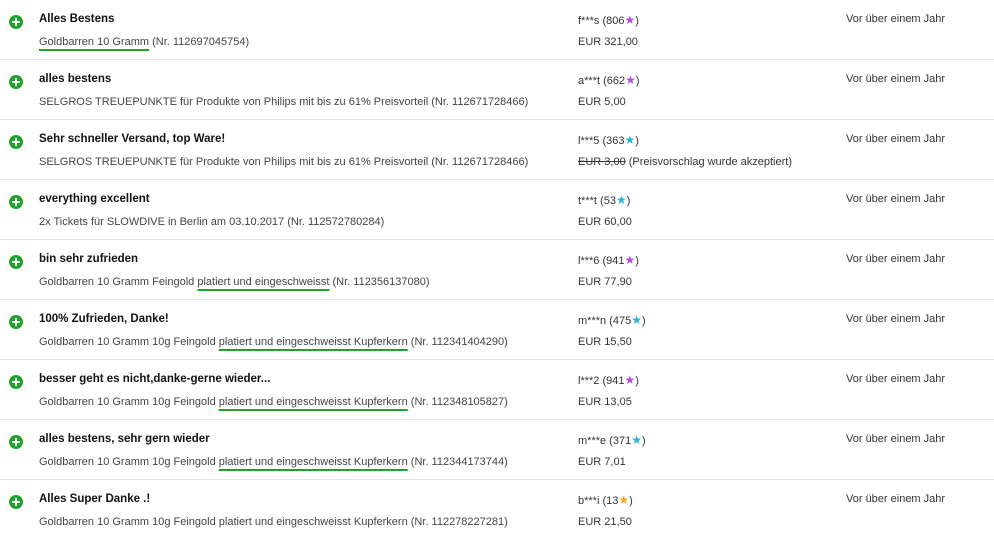 The height and width of the screenshot is (540, 994). I want to click on price: EUR 77,90, so click(605, 282).